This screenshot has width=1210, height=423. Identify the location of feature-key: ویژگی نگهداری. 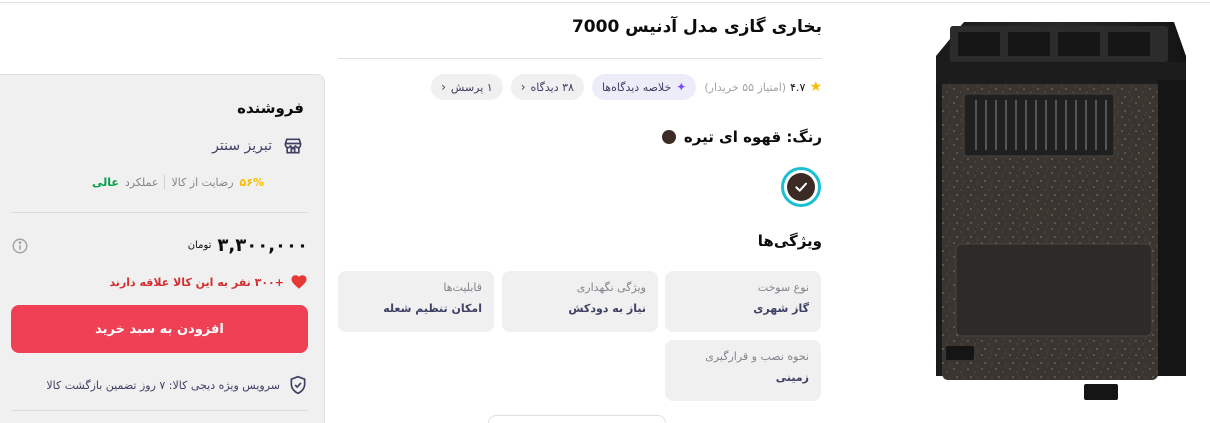
(611, 287).